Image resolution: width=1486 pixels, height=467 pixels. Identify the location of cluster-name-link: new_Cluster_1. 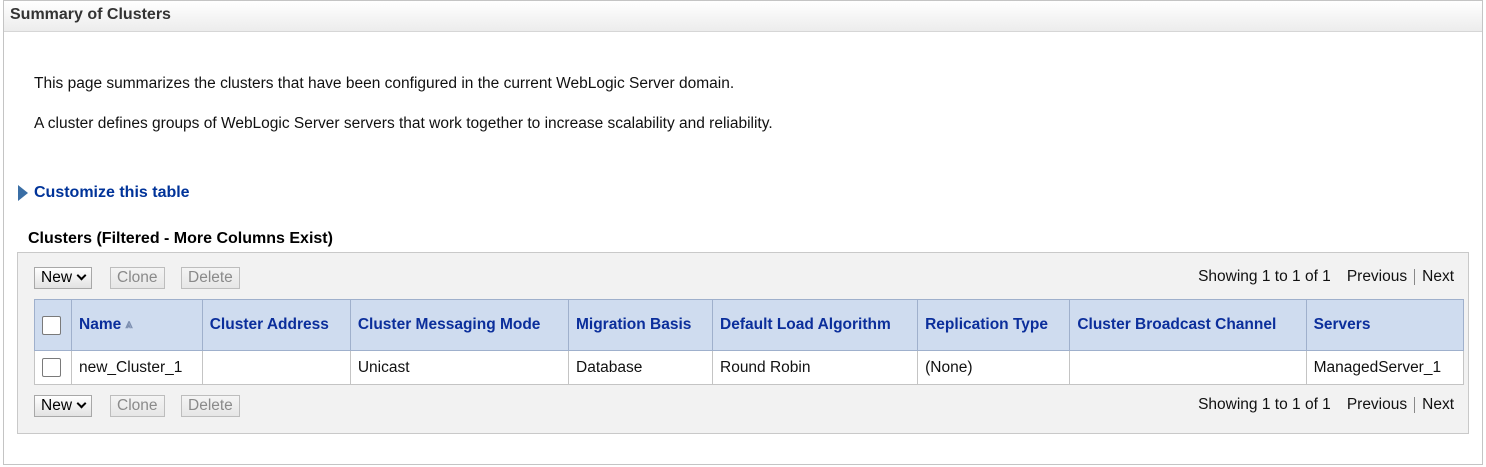
(137, 367).